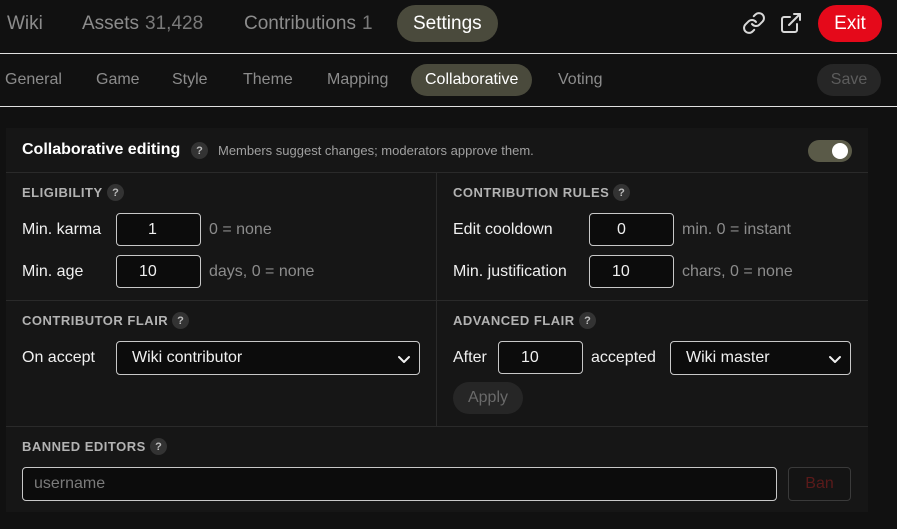  I want to click on edit-cooldown-input: 0, so click(631, 229).